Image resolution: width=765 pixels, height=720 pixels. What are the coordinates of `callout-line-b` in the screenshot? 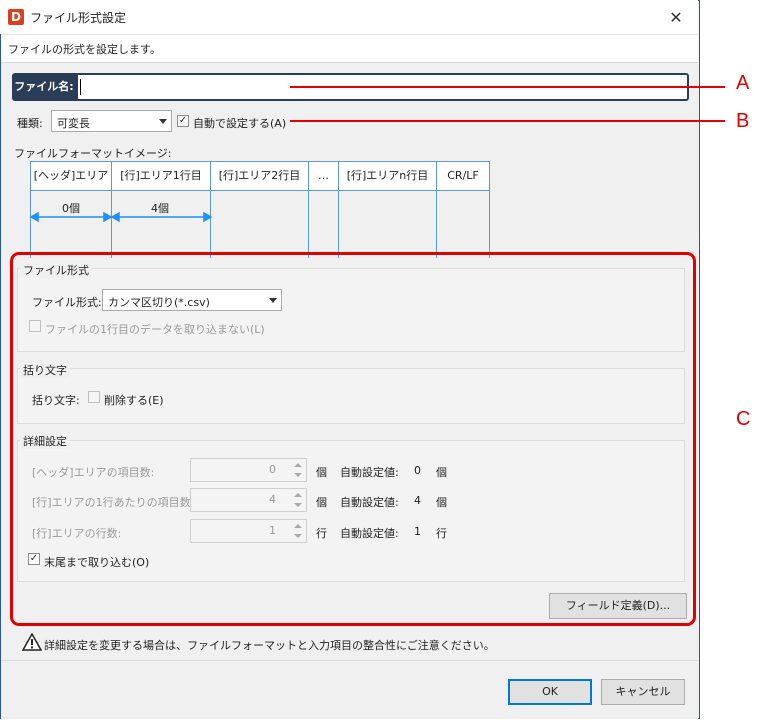 It's located at (507, 121).